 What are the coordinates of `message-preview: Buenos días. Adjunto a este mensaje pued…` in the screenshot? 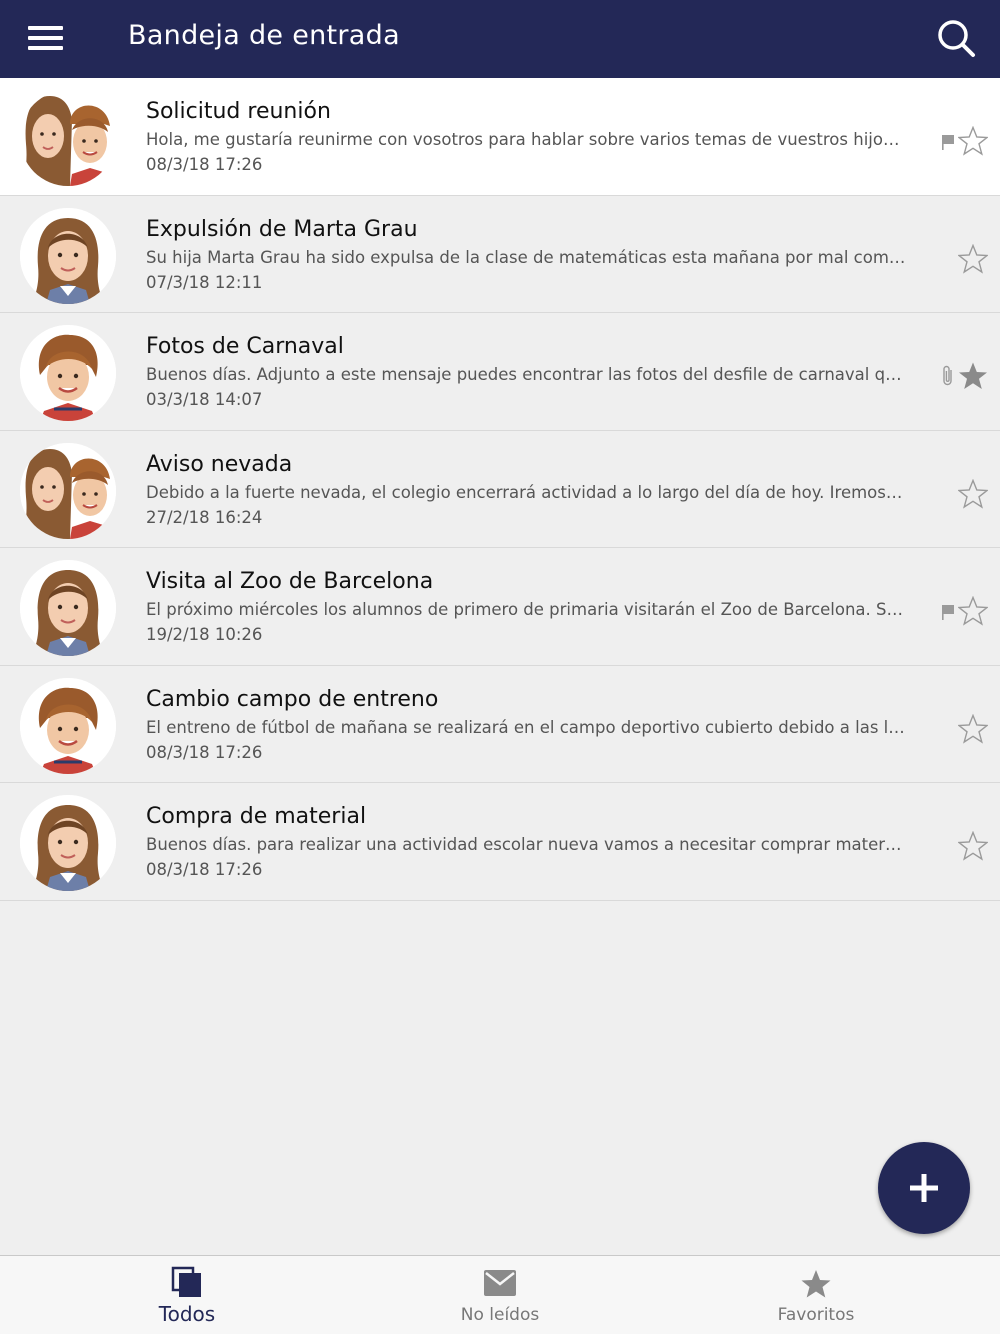 It's located at (526, 374).